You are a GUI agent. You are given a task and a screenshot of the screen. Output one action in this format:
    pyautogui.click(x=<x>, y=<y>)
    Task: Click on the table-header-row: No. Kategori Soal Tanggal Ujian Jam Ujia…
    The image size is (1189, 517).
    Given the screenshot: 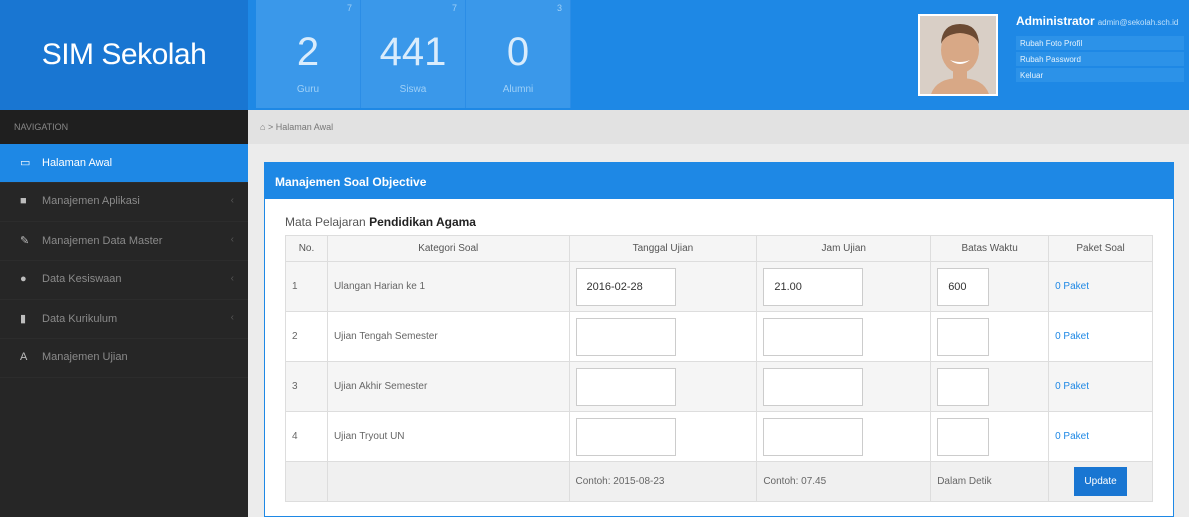 What is the action you would take?
    pyautogui.click(x=719, y=248)
    